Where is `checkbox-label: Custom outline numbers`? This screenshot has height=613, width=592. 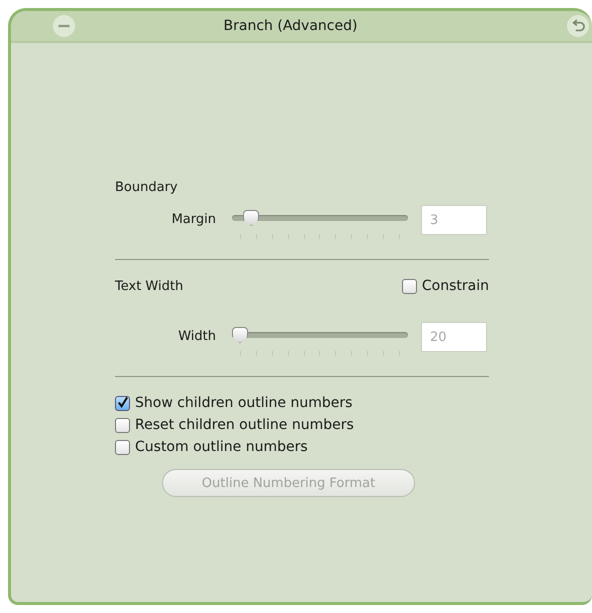
checkbox-label: Custom outline numbers is located at coordinates (221, 447).